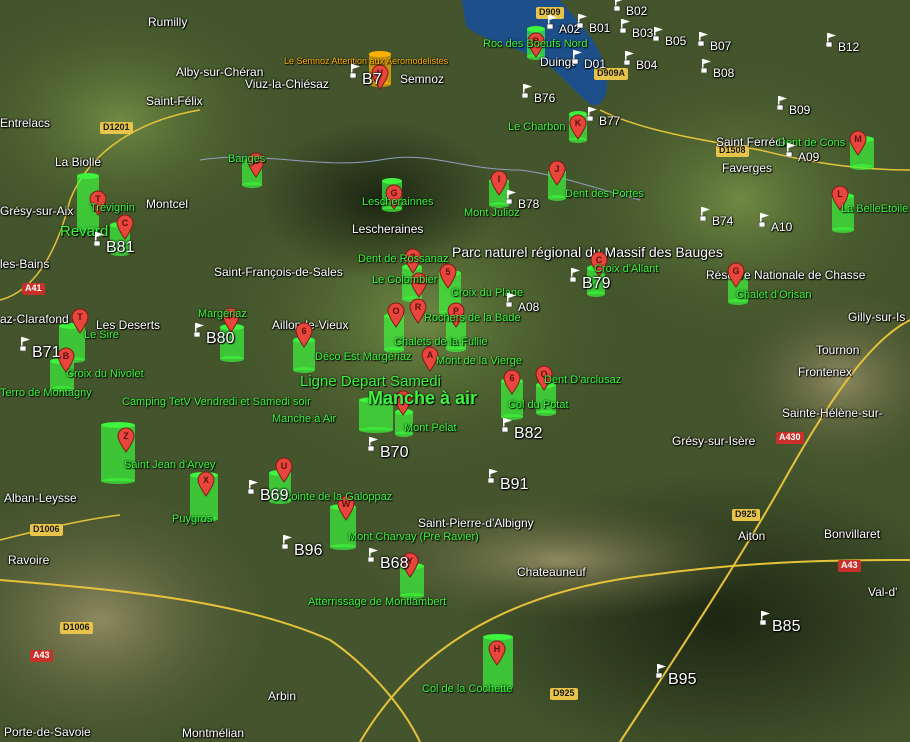  I want to click on beacon-label: B76, so click(544, 98).